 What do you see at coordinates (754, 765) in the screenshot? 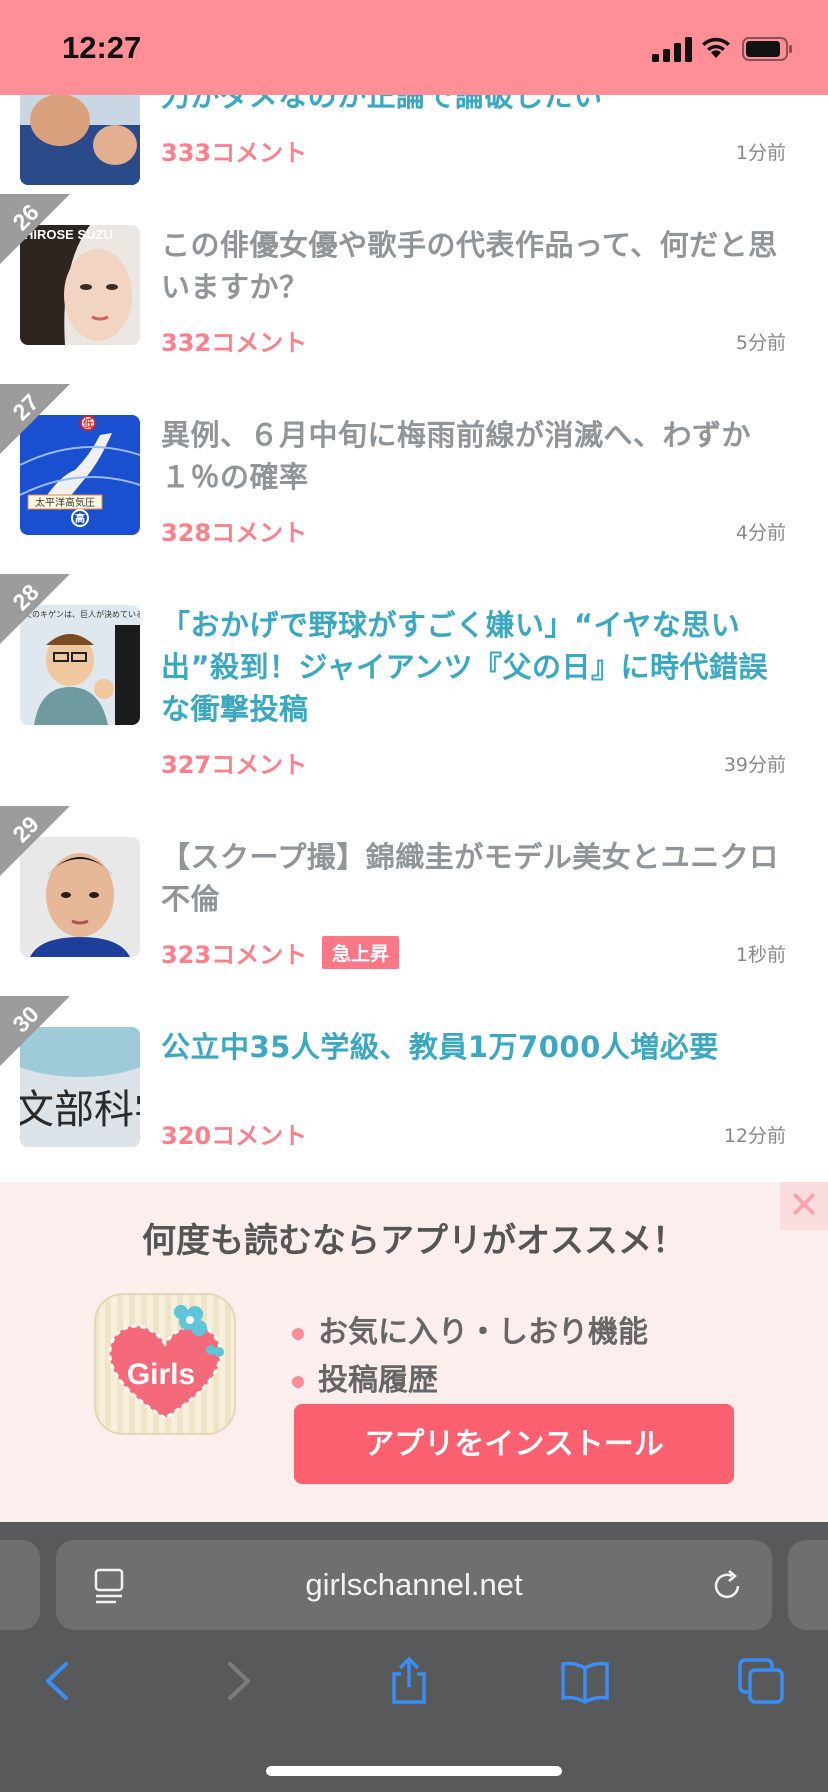
I see `posted-ago: 39分前` at bounding box center [754, 765].